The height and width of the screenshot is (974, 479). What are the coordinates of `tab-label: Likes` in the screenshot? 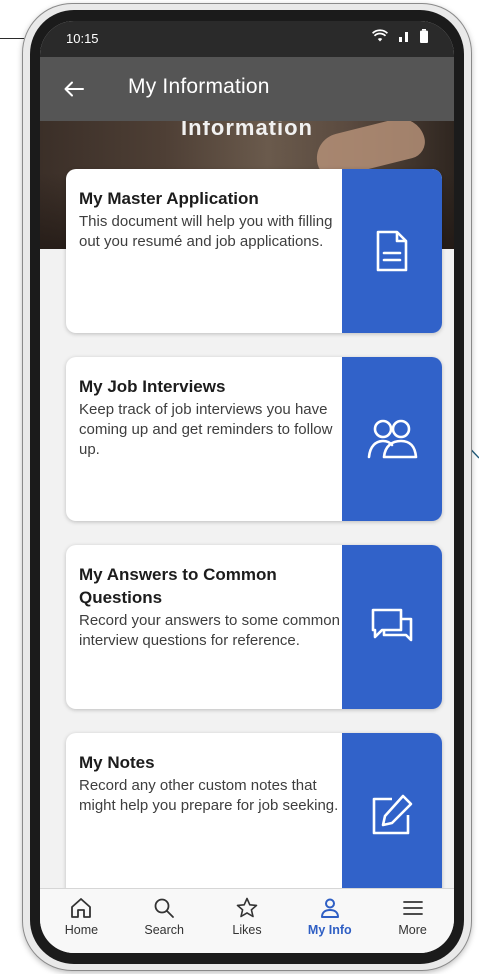 It's located at (247, 930).